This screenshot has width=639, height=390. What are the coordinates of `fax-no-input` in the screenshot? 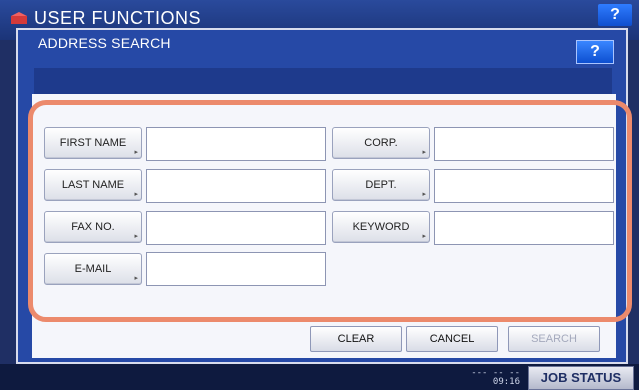 It's located at (236, 228).